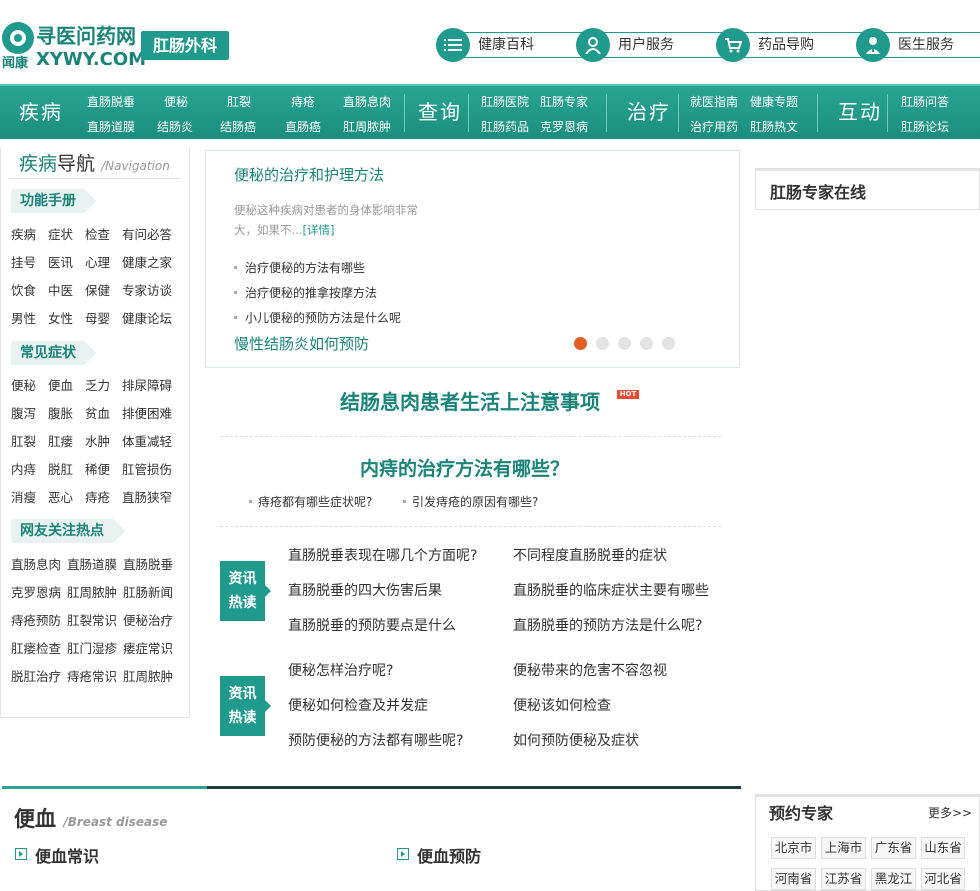 The width and height of the screenshot is (980, 891). What do you see at coordinates (92, 619) in the screenshot?
I see `sidebar-link: 肛裂常识` at bounding box center [92, 619].